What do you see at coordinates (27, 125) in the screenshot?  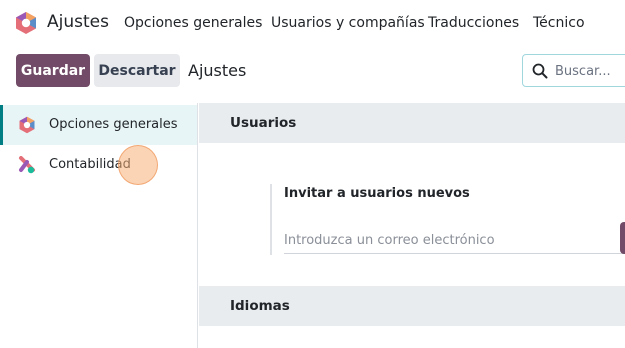 I see `general-settings-icon` at bounding box center [27, 125].